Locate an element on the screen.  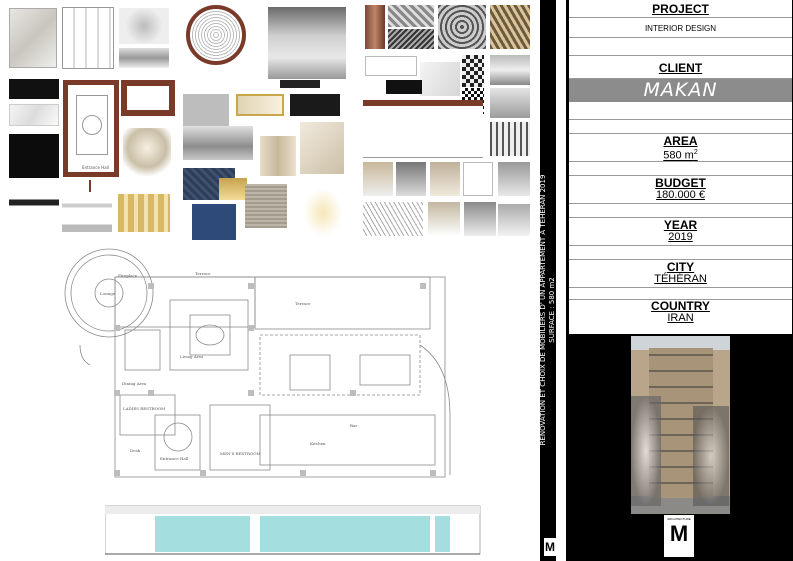
year-value: 2019 is located at coordinates (680, 237).